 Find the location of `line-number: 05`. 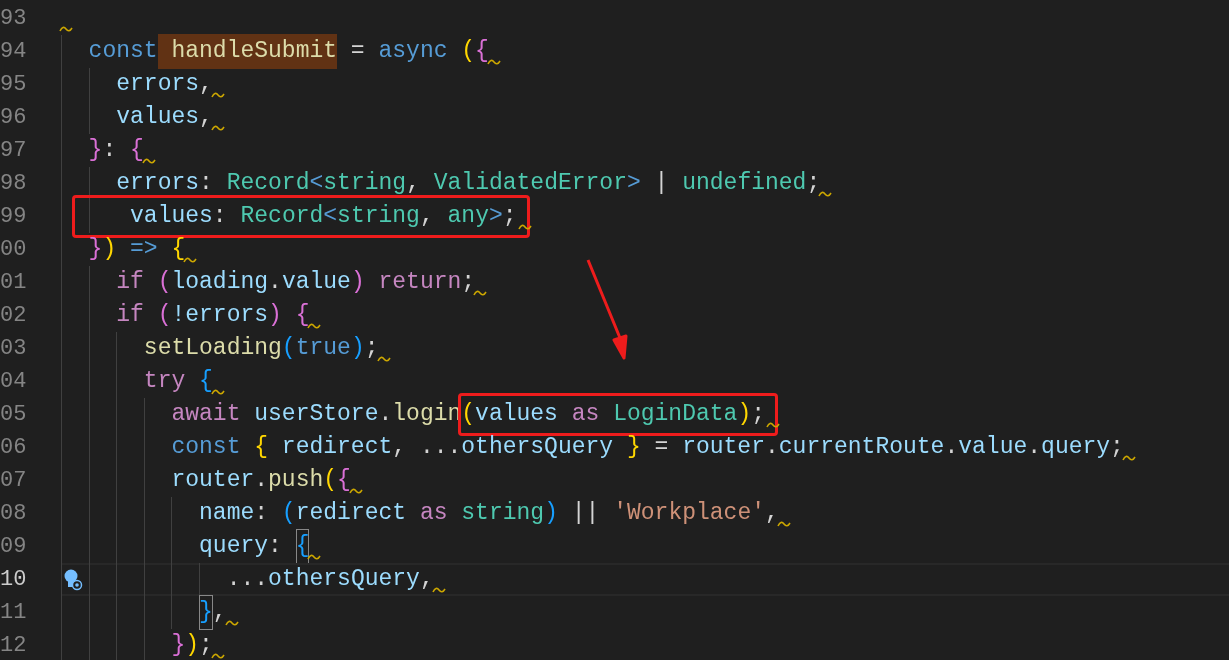

line-number: 05 is located at coordinates (14, 415).